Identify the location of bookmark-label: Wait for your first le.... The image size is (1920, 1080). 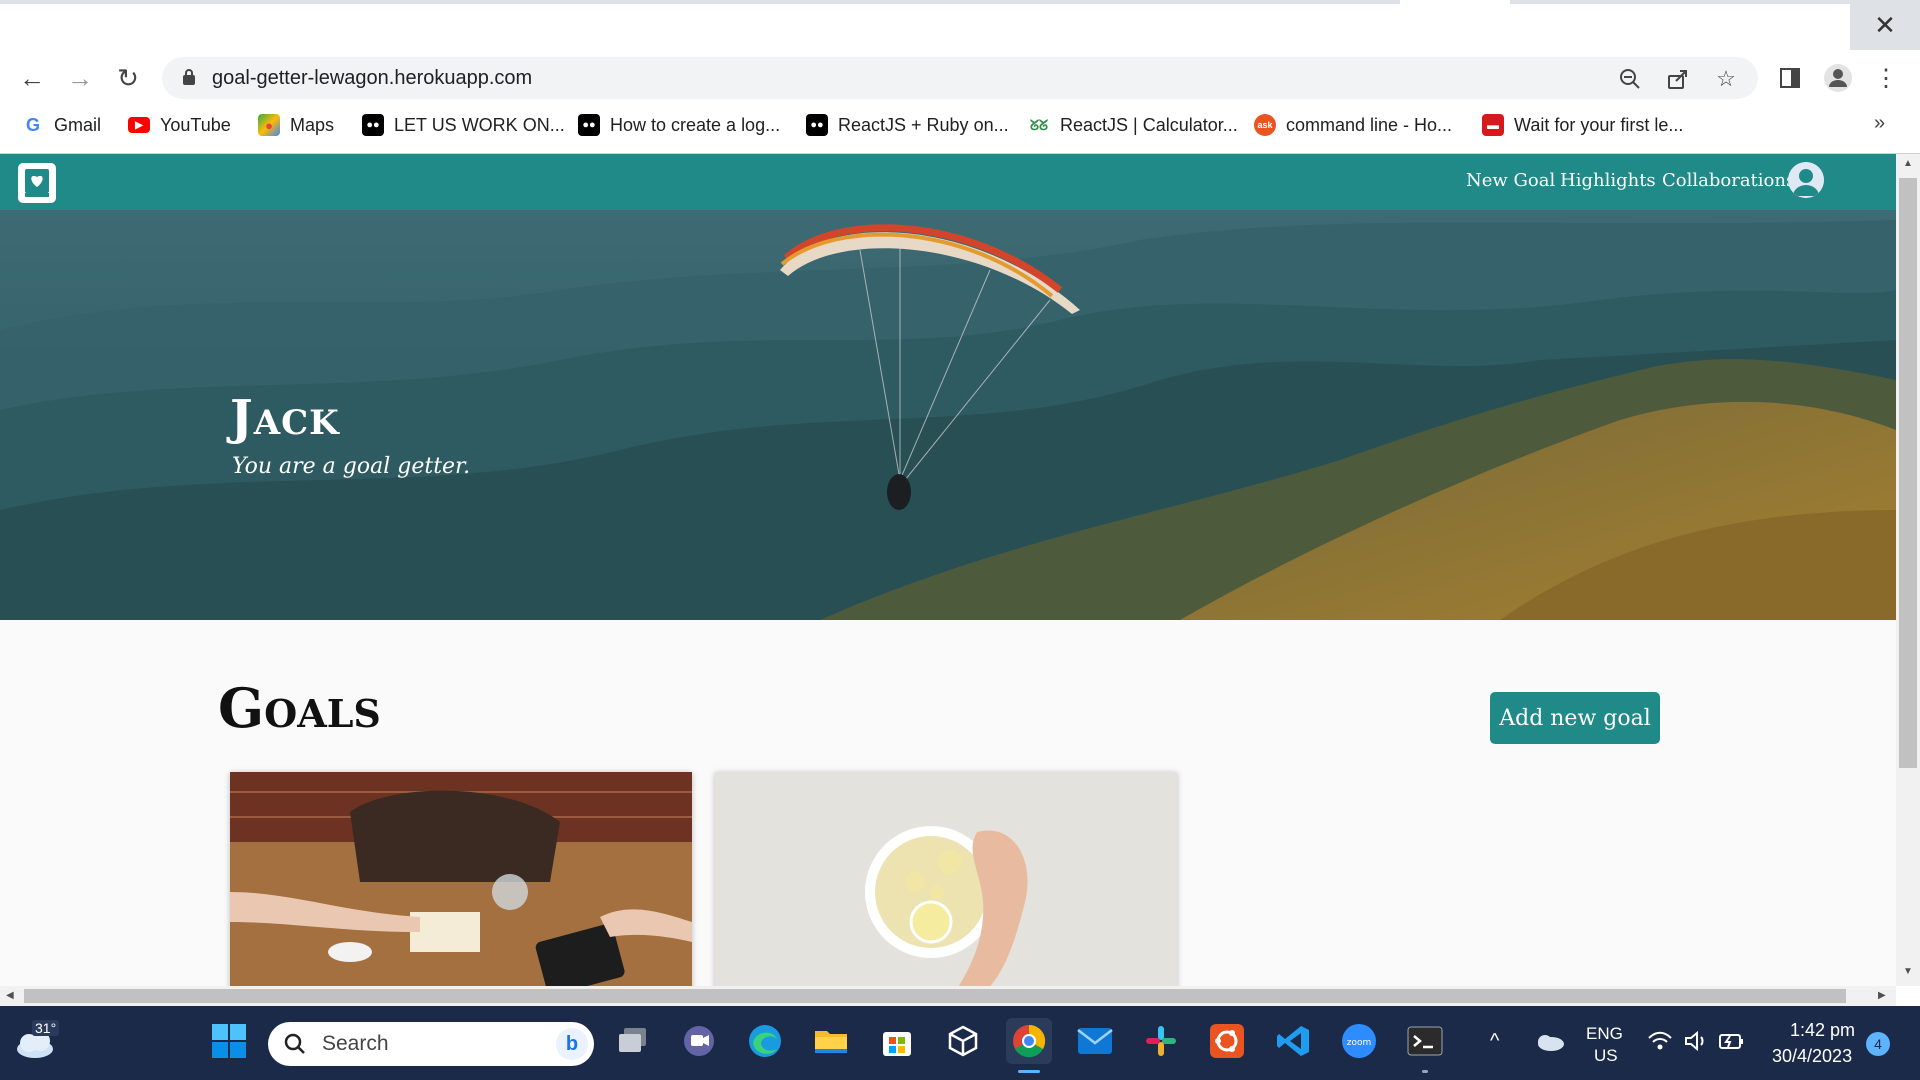
(1599, 124).